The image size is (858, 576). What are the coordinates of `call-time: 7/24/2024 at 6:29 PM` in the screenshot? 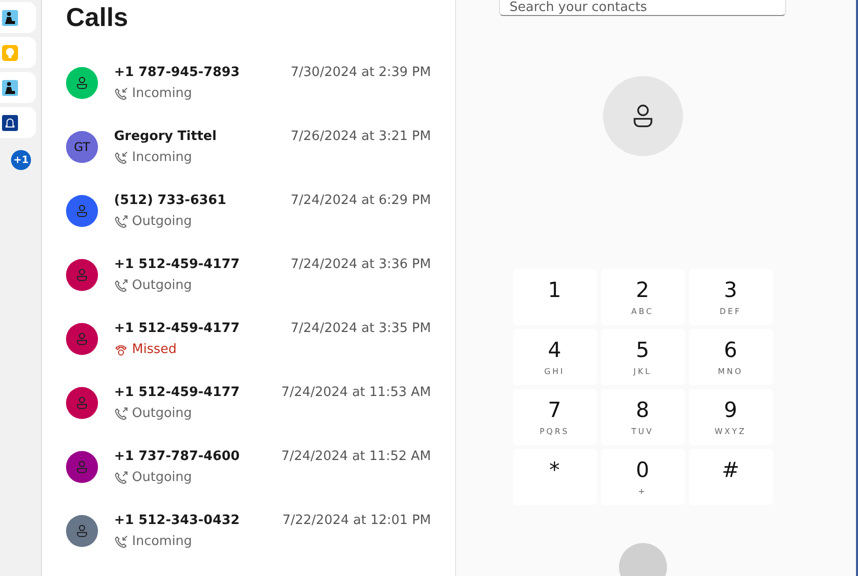 It's located at (360, 200).